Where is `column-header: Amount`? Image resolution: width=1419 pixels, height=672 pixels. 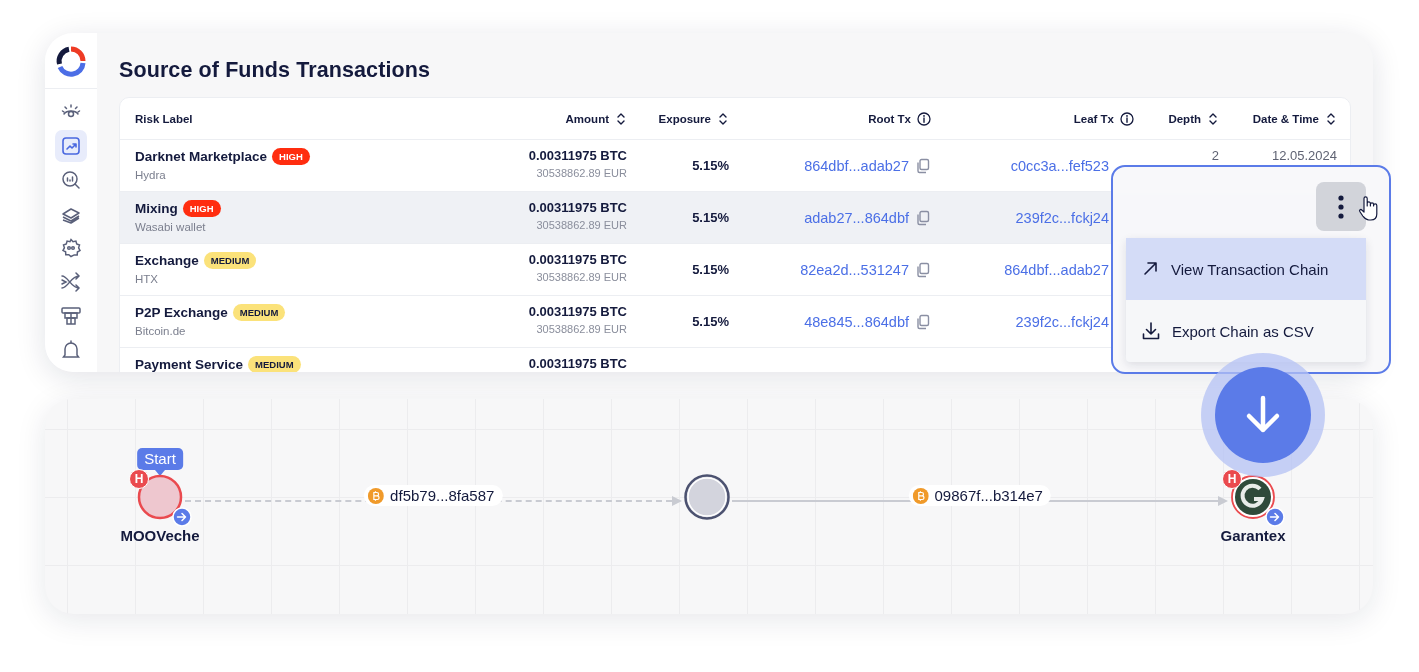
column-header: Amount is located at coordinates (587, 118).